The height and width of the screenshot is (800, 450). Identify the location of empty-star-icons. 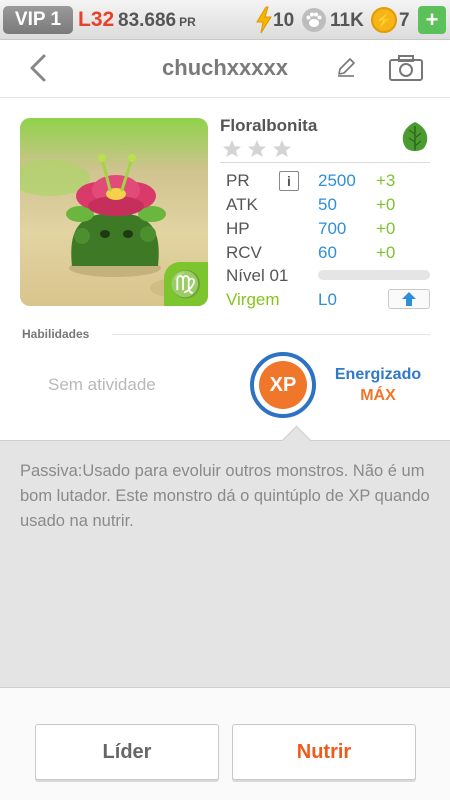
(257, 148).